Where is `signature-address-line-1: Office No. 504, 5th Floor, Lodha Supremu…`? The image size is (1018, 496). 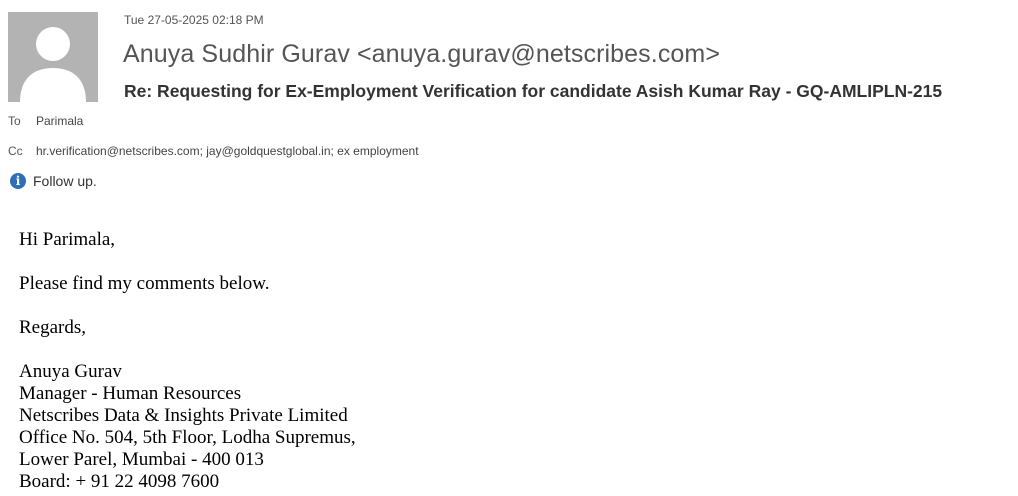
signature-address-line-1: Office No. 504, 5th Floor, Lodha Supremu… is located at coordinates (187, 437).